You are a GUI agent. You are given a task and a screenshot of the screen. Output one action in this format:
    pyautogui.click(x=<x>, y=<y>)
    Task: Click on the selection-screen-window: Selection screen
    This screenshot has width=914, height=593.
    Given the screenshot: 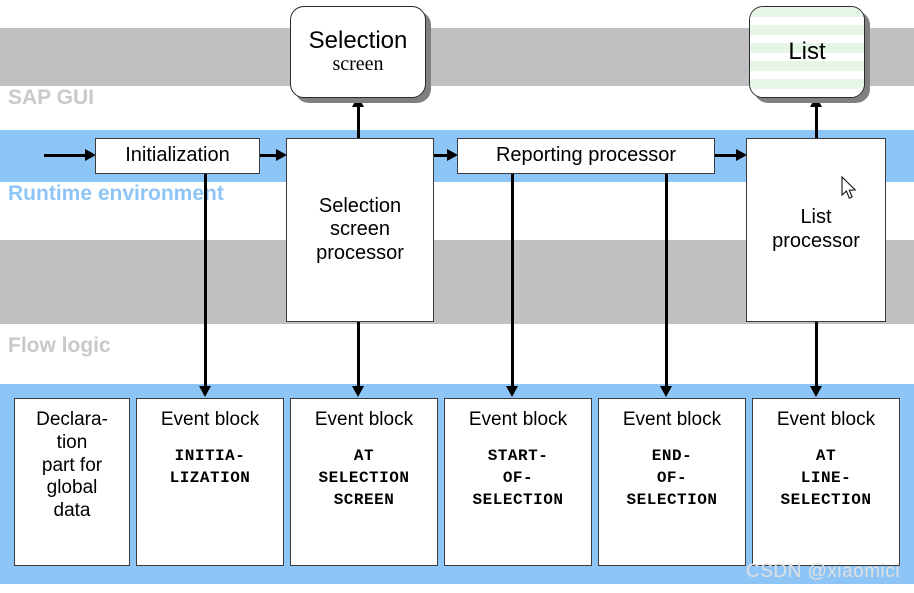 What is the action you would take?
    pyautogui.click(x=358, y=52)
    